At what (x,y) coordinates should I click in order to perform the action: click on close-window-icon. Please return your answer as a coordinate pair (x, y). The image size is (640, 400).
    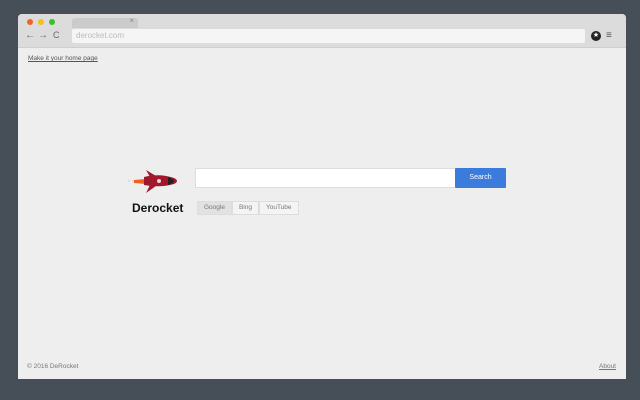
    Looking at the image, I should click on (30, 22).